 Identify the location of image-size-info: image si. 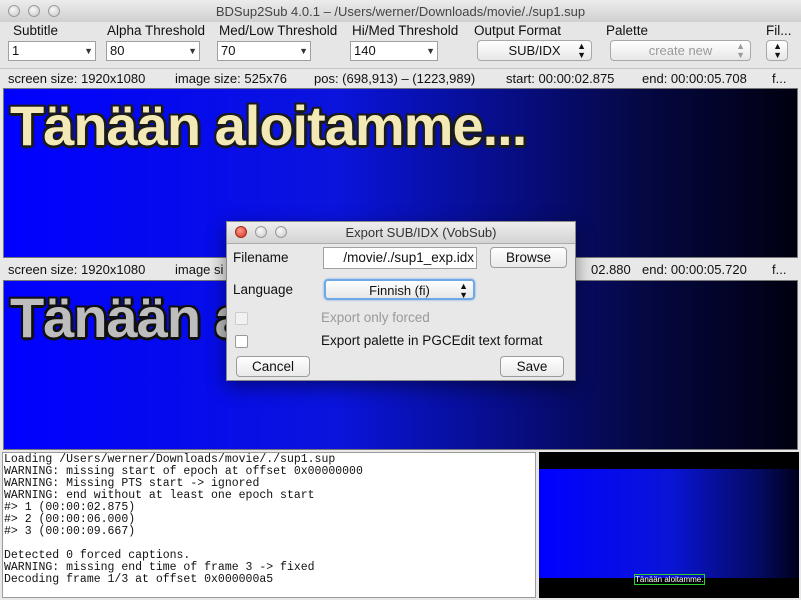
(199, 269).